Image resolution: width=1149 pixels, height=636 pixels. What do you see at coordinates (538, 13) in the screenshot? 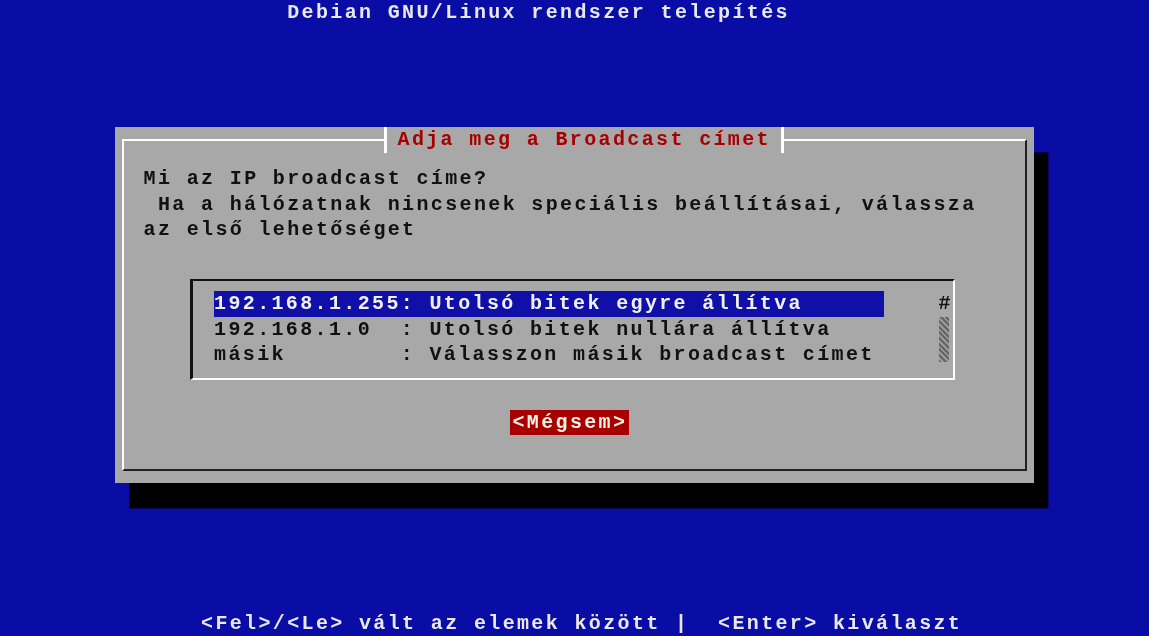
I see `screen-title: Debian GNU/Linux rendszer telepítés` at bounding box center [538, 13].